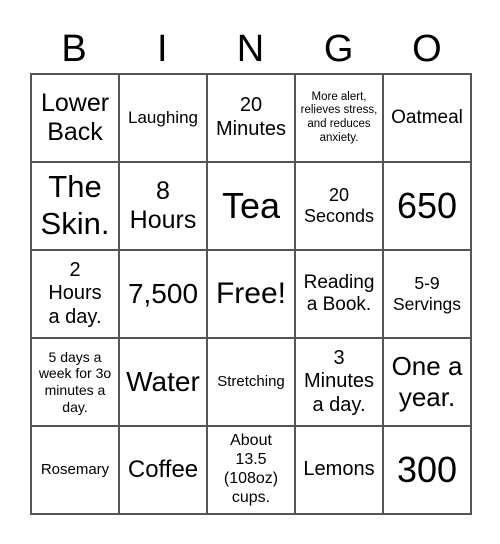 This screenshot has width=500, height=544. Describe the element at coordinates (251, 382) in the screenshot. I see `bingo-cell: Stretching` at that location.